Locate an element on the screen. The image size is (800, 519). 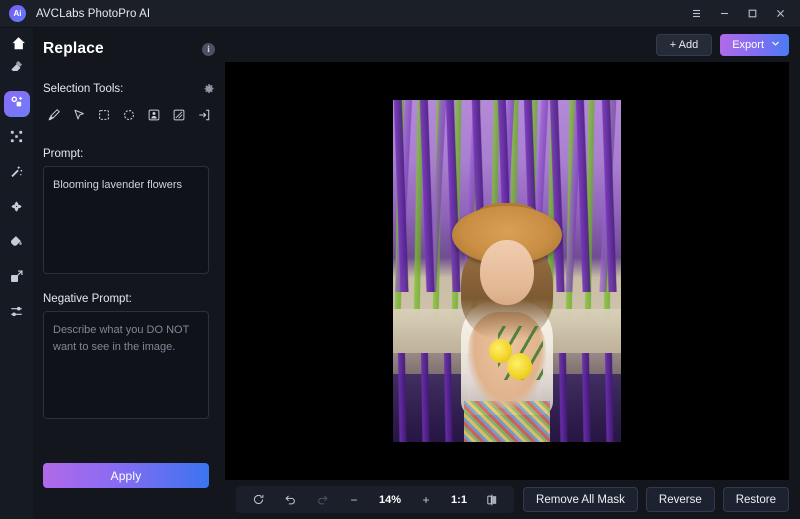
expand-corners-icon is located at coordinates (16, 139).